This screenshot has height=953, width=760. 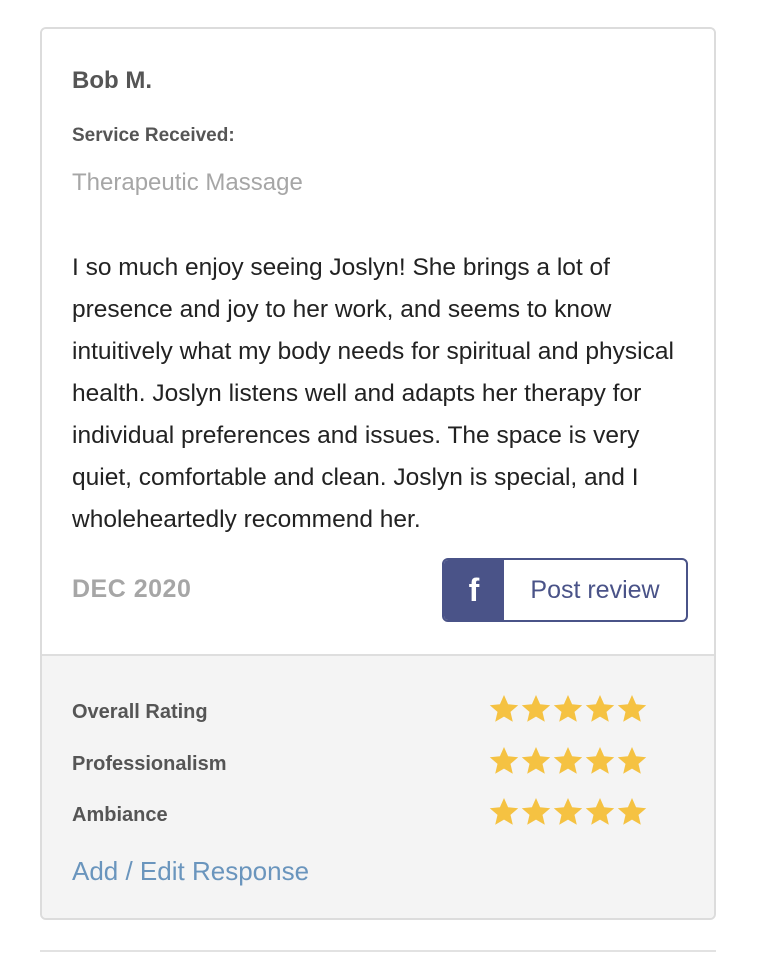 What do you see at coordinates (132, 589) in the screenshot?
I see `review-date: DEC 2020` at bounding box center [132, 589].